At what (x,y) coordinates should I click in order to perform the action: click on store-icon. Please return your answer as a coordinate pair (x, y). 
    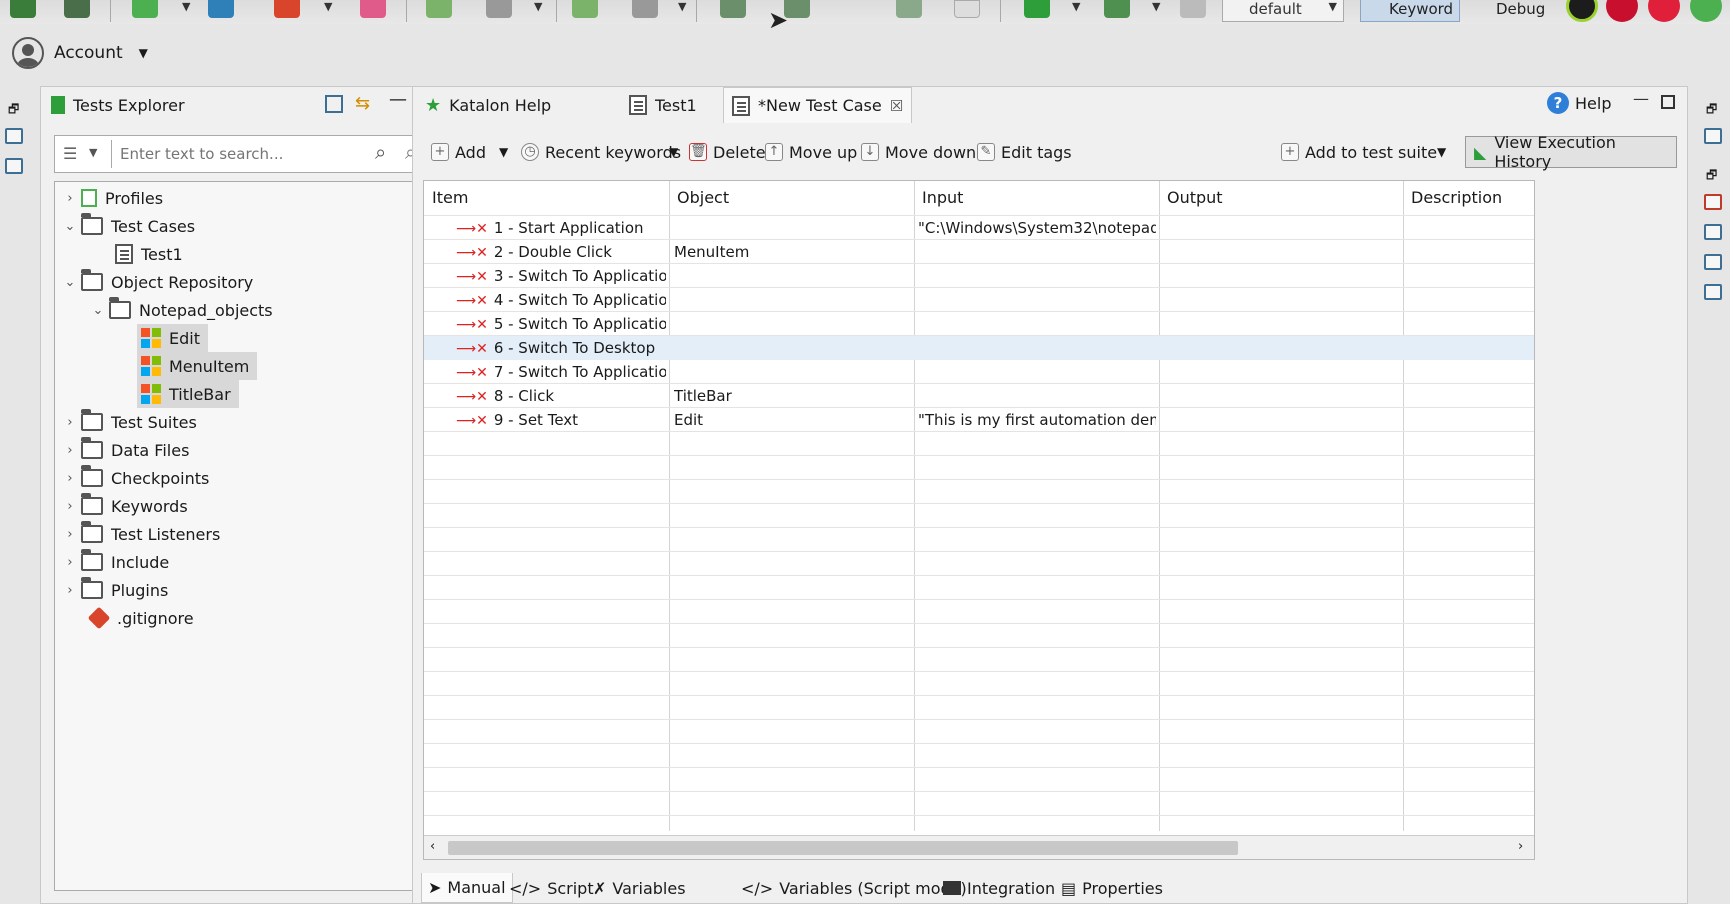
    Looking at the image, I should click on (1622, 11).